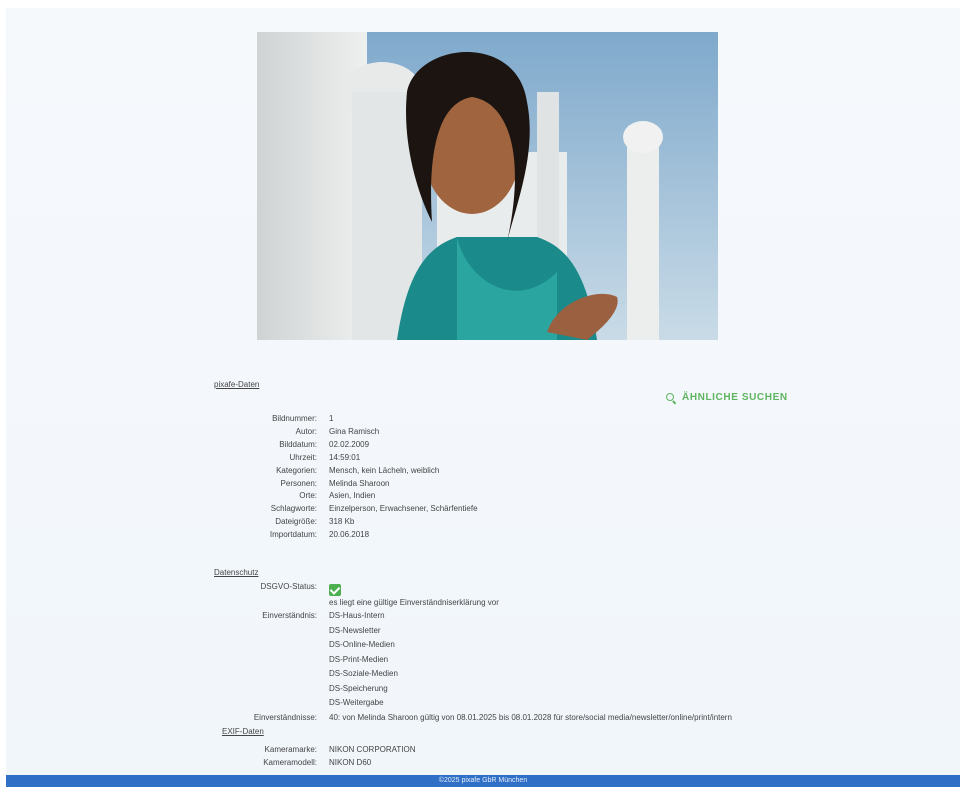 This screenshot has height=787, width=963. Describe the element at coordinates (483, 703) in the screenshot. I see `consent-item: DS-Weitergabe` at that location.